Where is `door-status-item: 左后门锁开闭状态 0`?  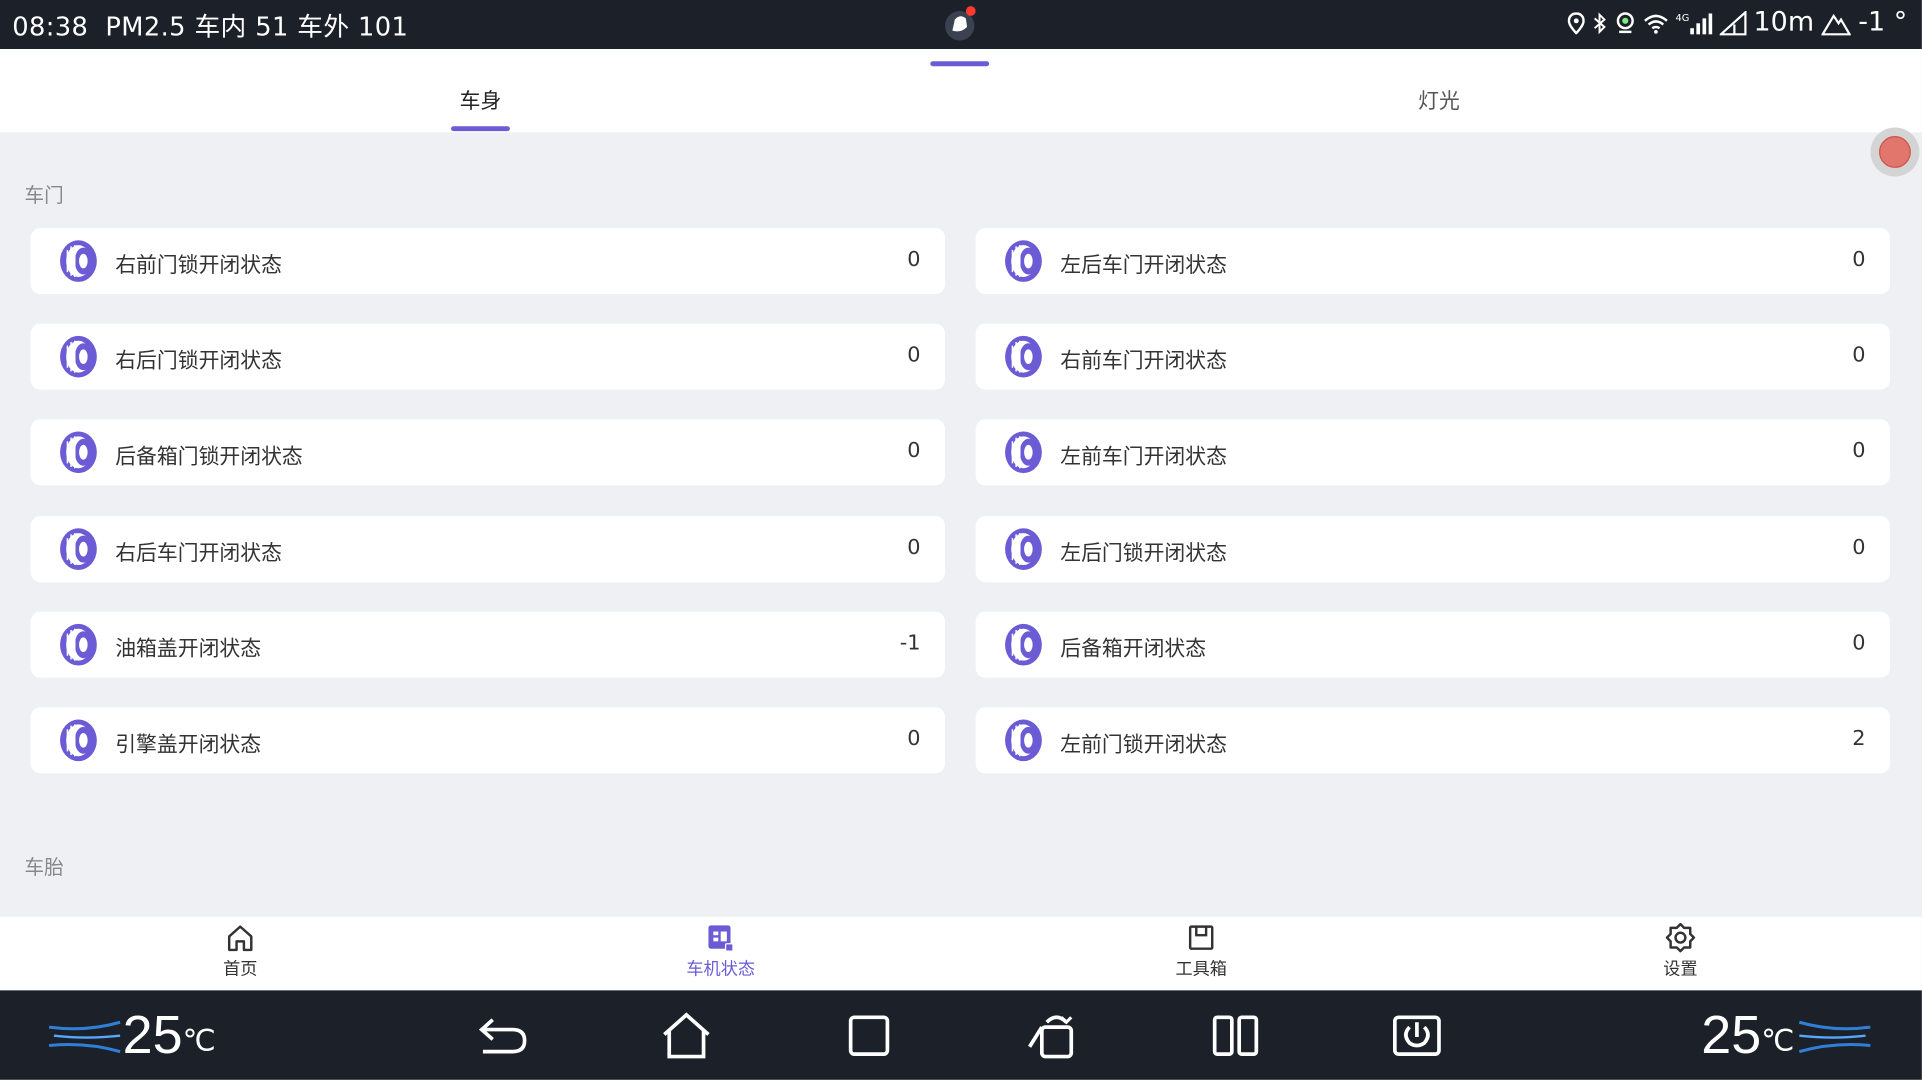 door-status-item: 左后门锁开闭状态 0 is located at coordinates (1433, 548).